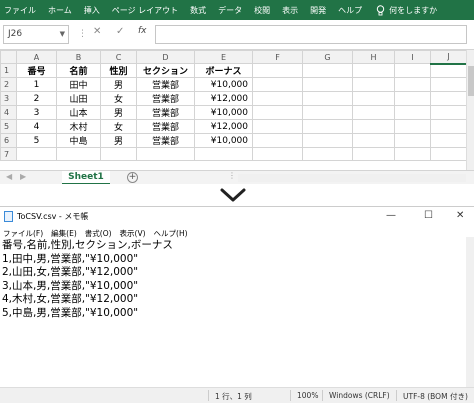 This screenshot has height=403, width=474. Describe the element at coordinates (412, 57) in the screenshot. I see `column-header: I` at that location.